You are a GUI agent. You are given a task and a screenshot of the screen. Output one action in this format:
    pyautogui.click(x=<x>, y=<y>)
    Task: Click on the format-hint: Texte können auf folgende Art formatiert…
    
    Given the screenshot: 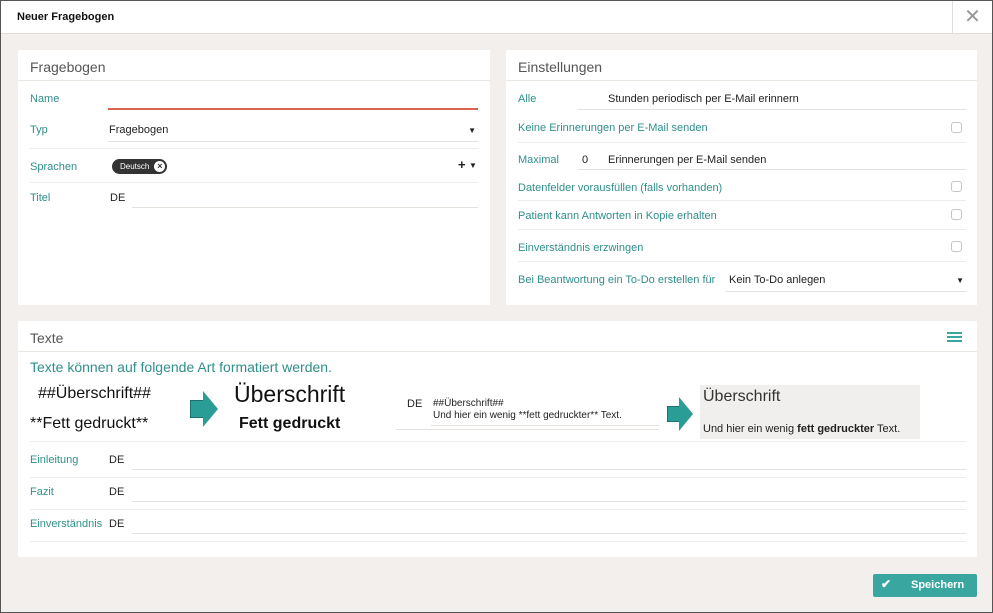 What is the action you would take?
    pyautogui.click(x=181, y=367)
    